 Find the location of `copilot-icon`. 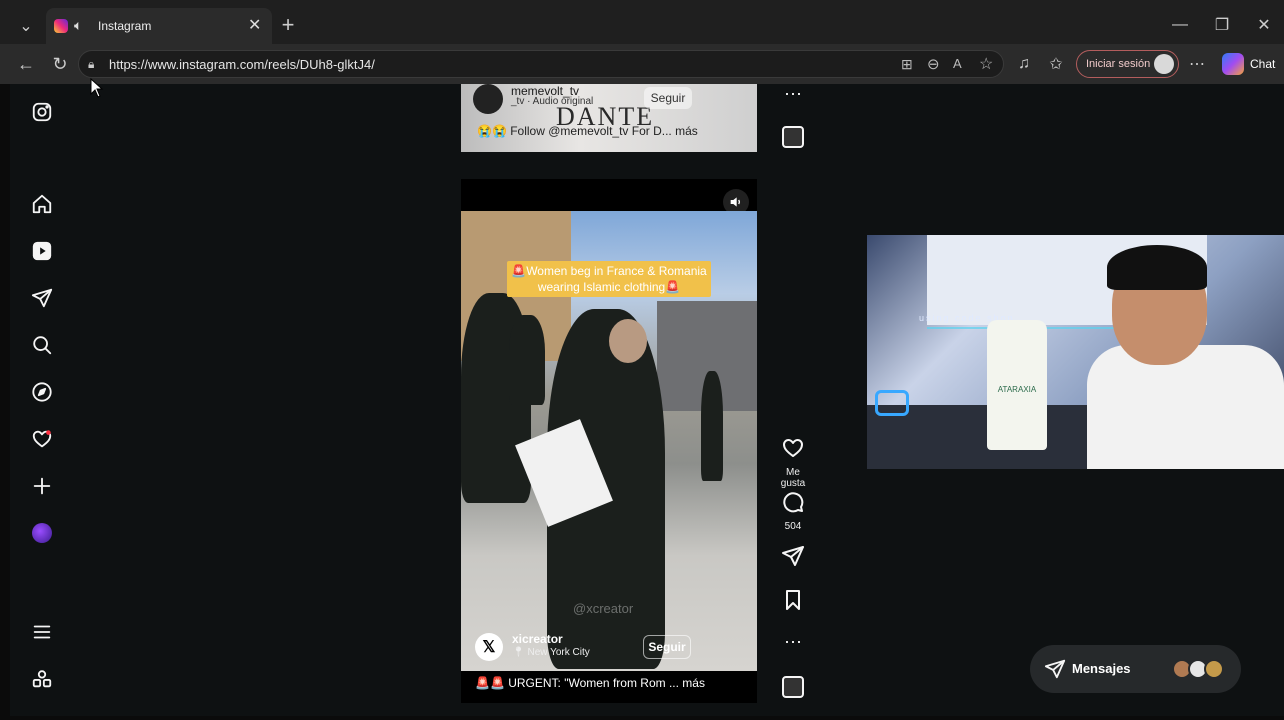

copilot-icon is located at coordinates (1233, 64).